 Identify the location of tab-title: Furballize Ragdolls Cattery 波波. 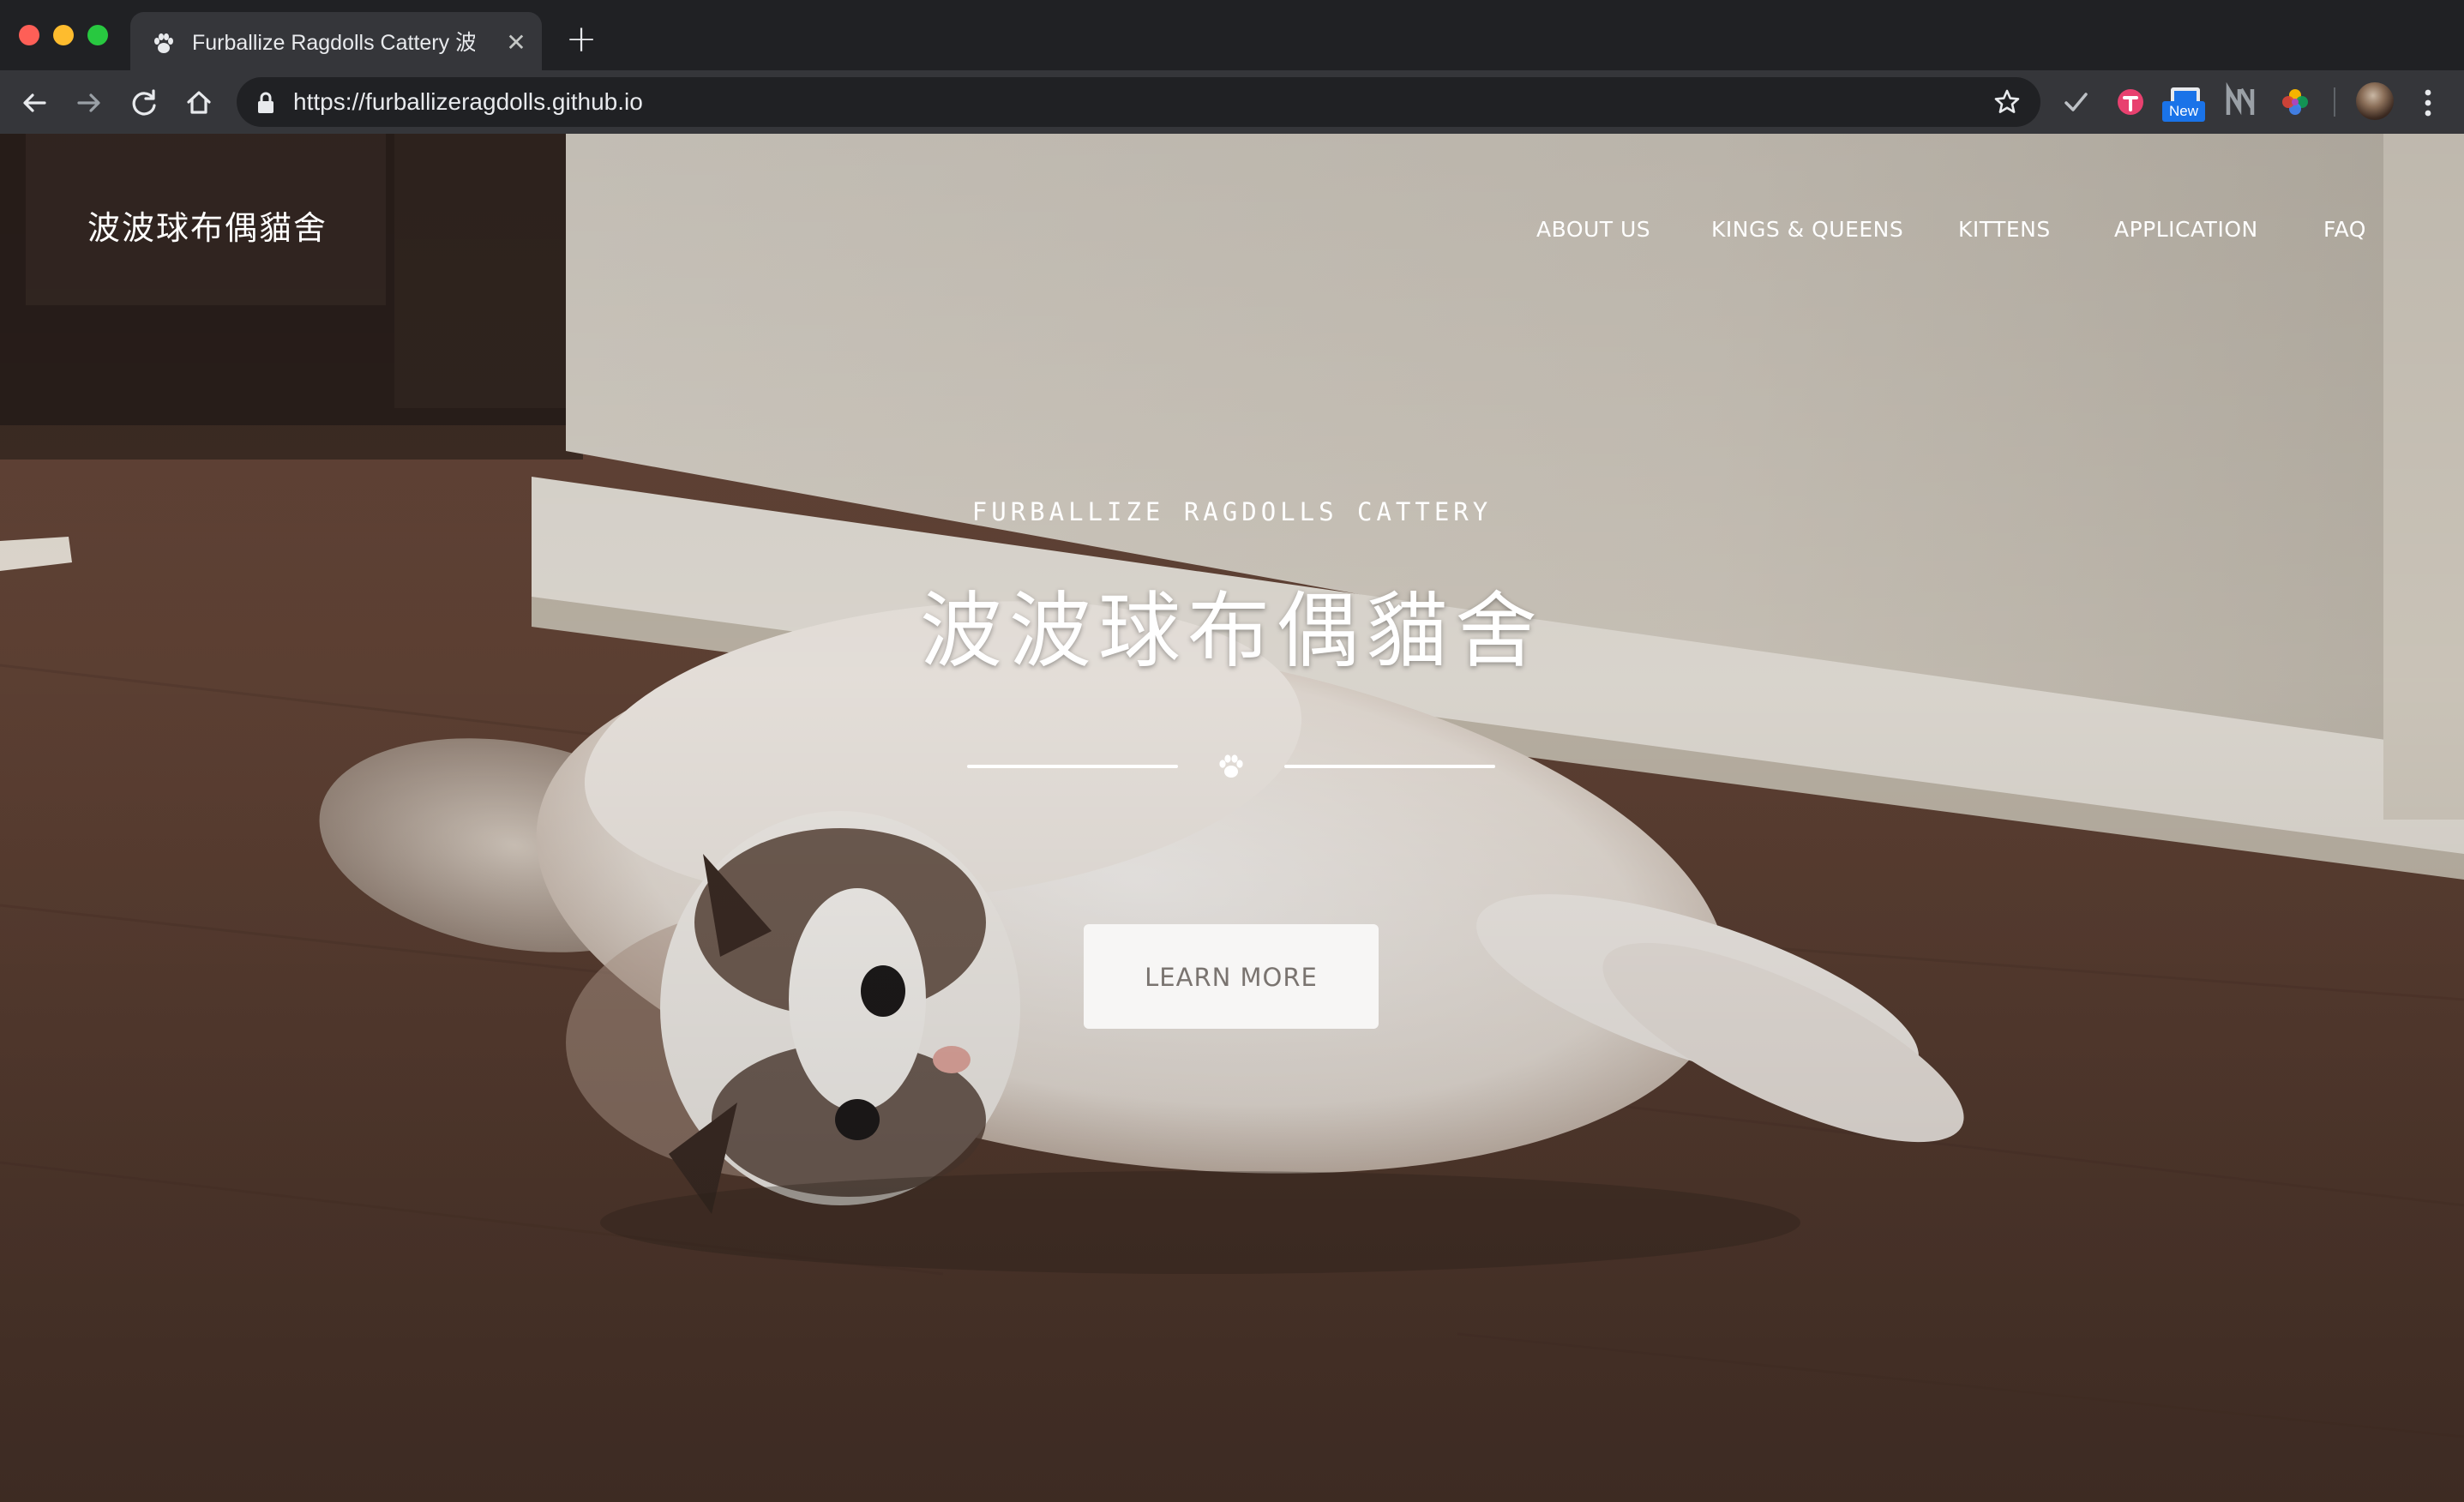
(333, 43).